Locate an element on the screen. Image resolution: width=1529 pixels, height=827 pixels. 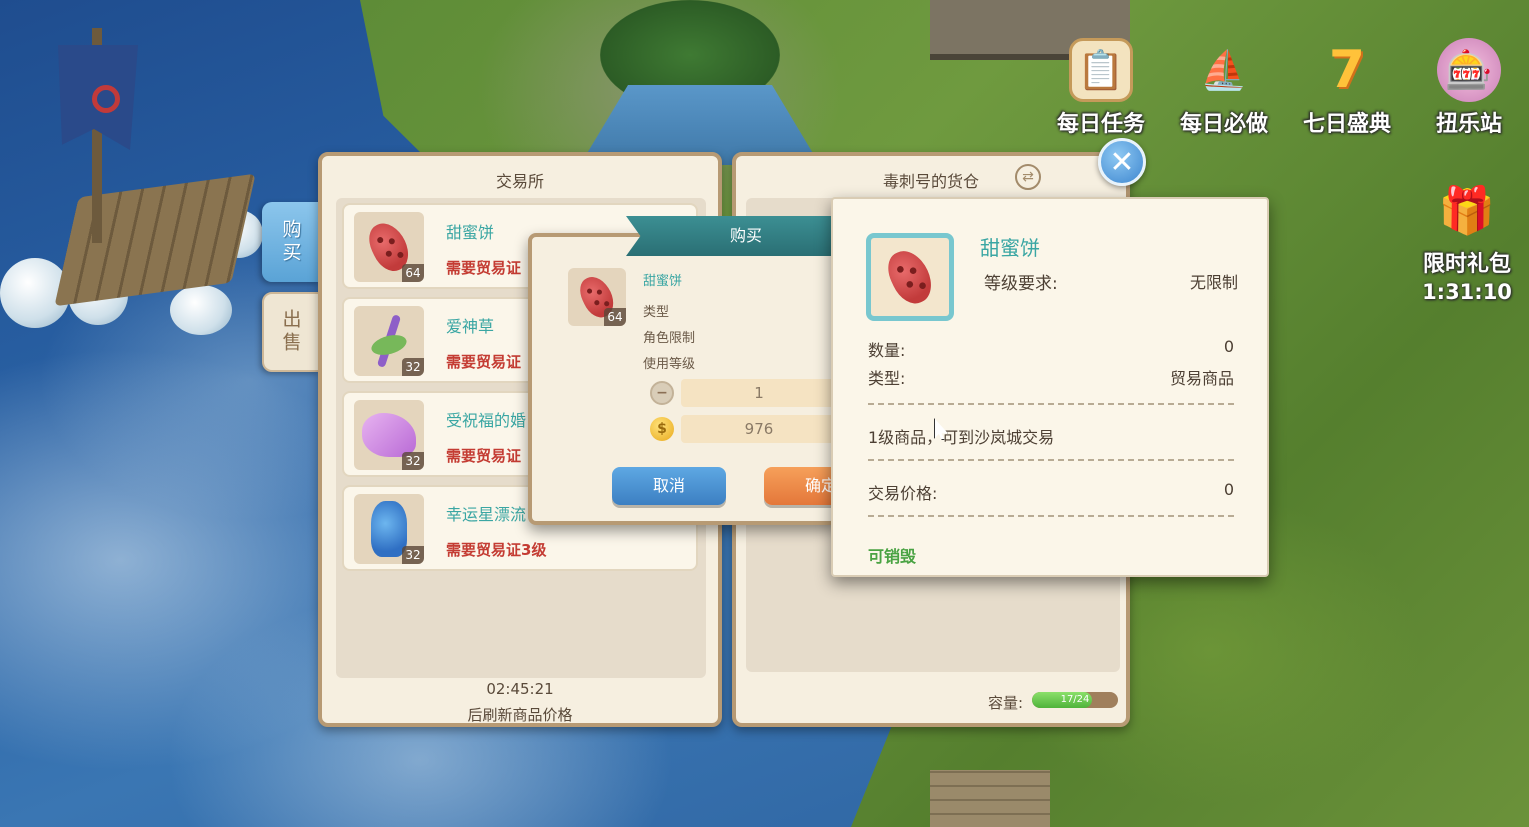
capacity-label: 容量: is located at coordinates (1006, 703).